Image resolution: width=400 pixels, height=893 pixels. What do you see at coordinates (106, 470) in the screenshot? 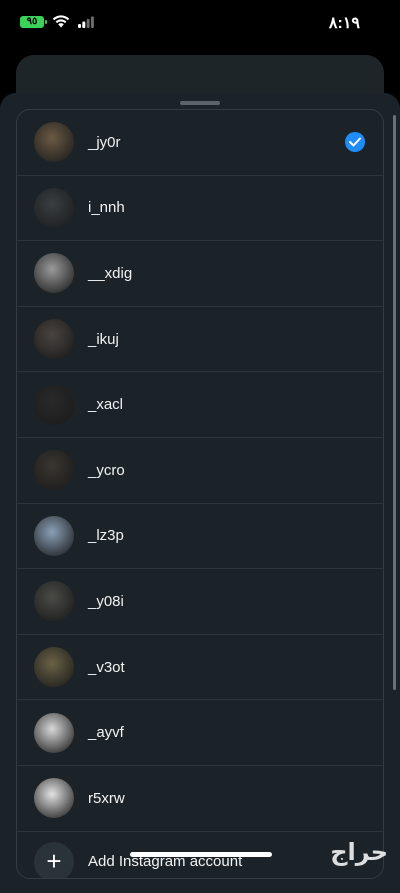
I see `account-username: _ycro` at bounding box center [106, 470].